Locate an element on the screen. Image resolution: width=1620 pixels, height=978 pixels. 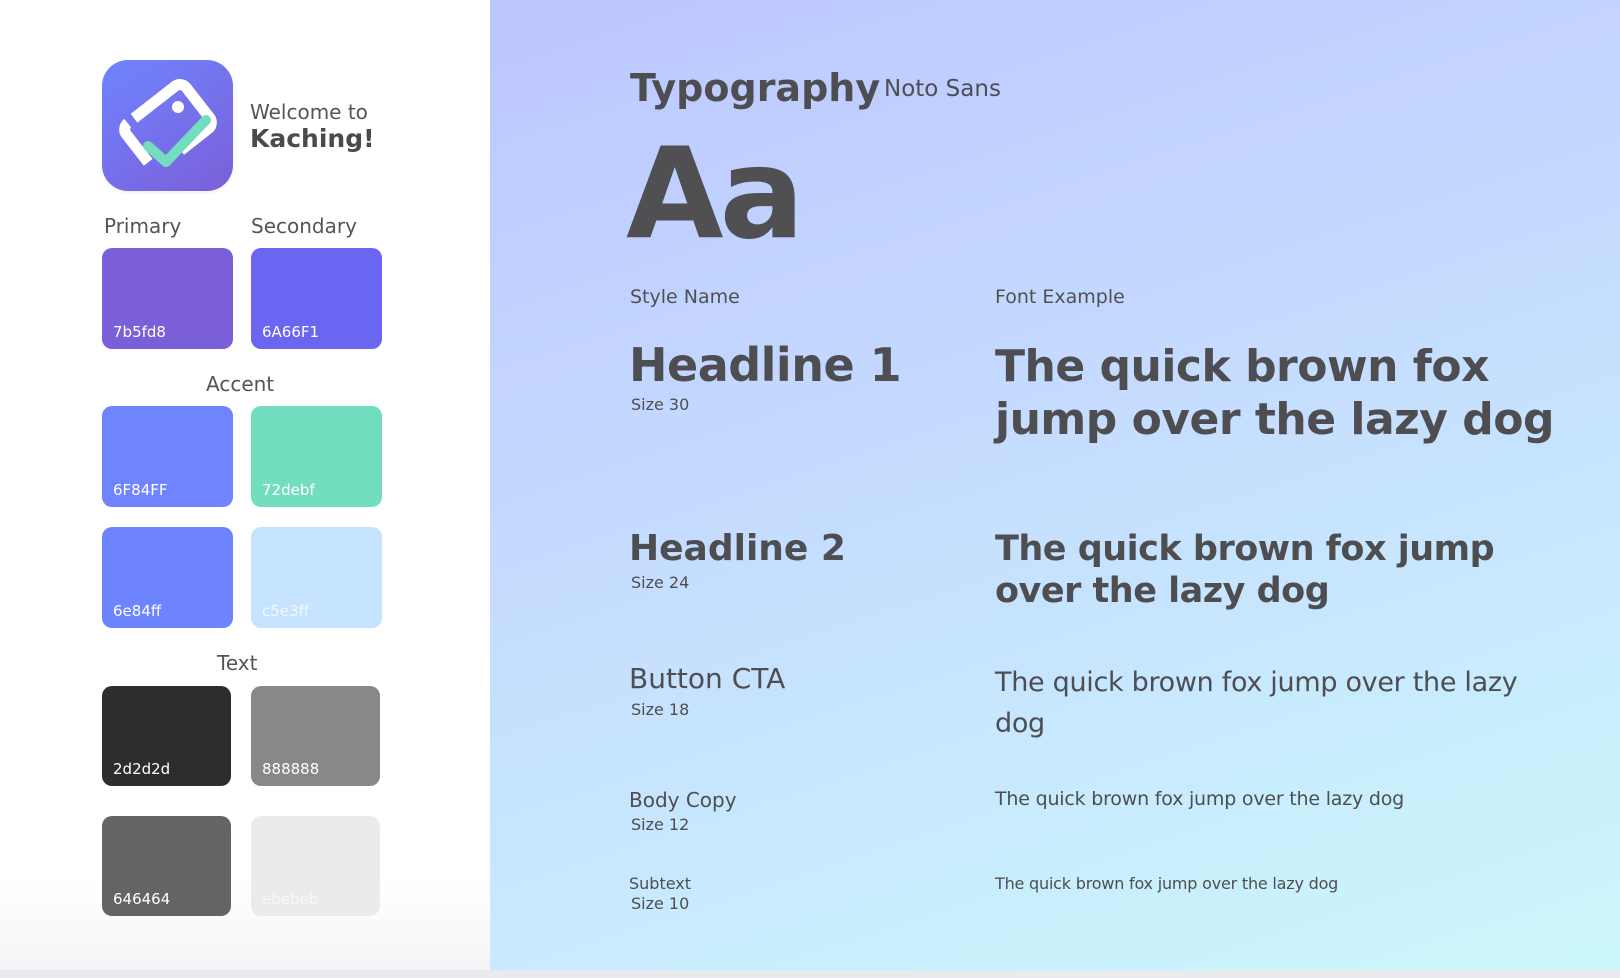
accent-swatch: 6e84ff is located at coordinates (167, 577).